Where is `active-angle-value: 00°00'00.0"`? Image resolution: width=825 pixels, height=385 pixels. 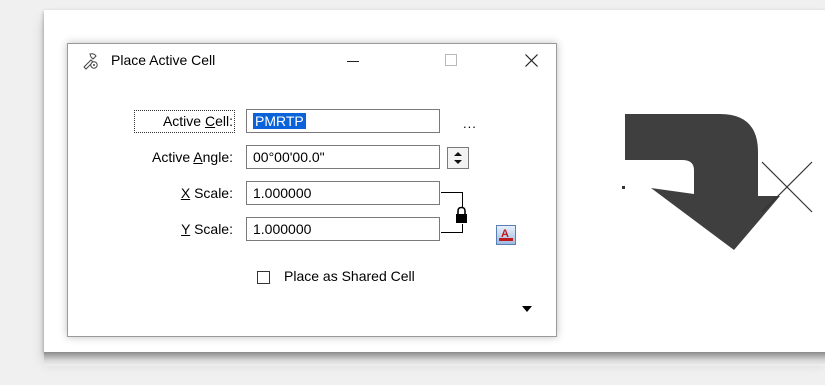
active-angle-value: 00°00'00.0" is located at coordinates (289, 157).